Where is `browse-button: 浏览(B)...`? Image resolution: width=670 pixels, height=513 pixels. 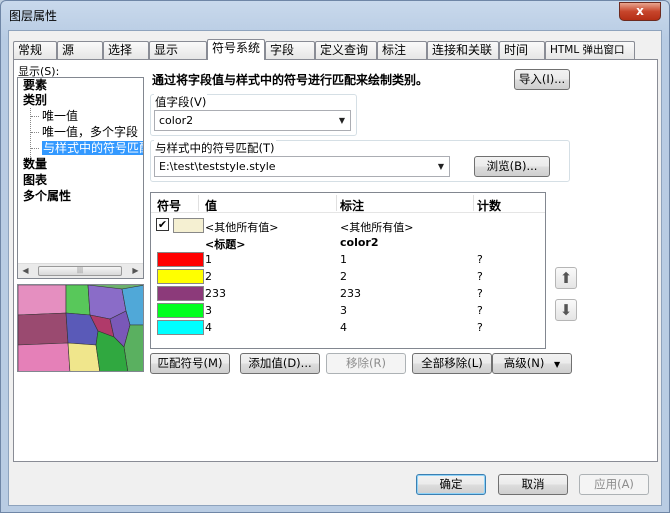 browse-button: 浏览(B)... is located at coordinates (512, 166).